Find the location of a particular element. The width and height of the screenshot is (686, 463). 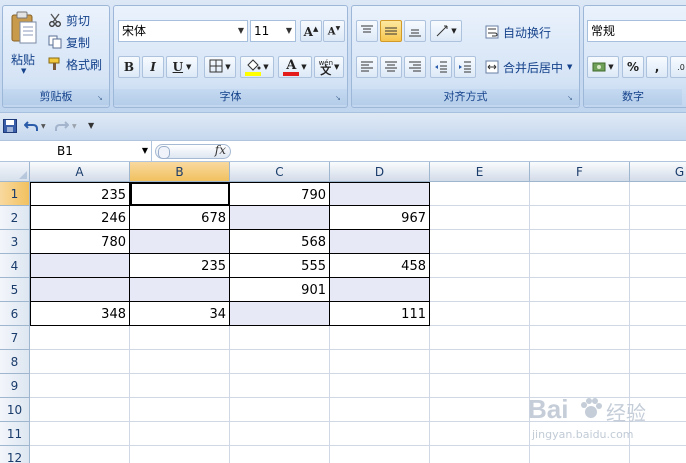

row-header-6: 6 is located at coordinates (15, 314).